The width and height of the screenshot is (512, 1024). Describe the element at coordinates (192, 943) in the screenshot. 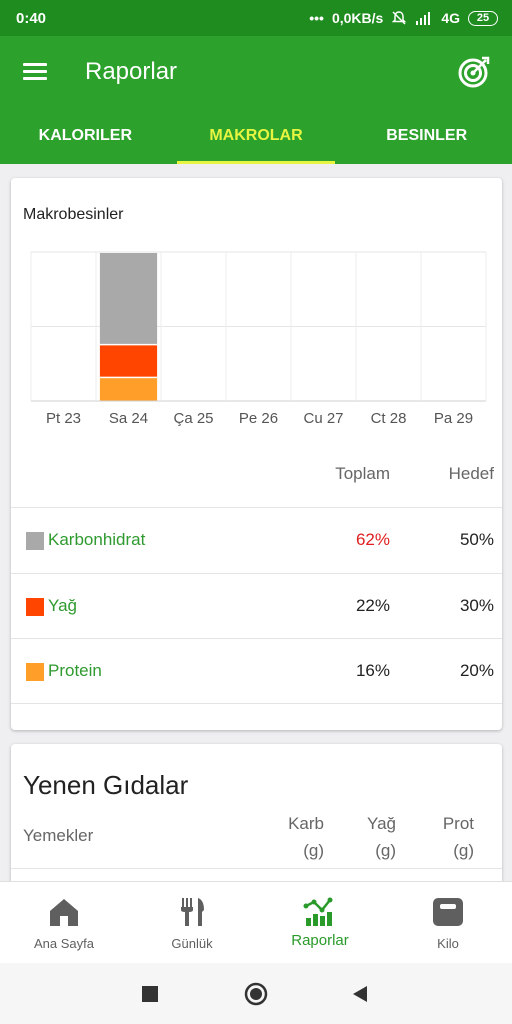

I see `nav-diary-label: Günlük` at that location.